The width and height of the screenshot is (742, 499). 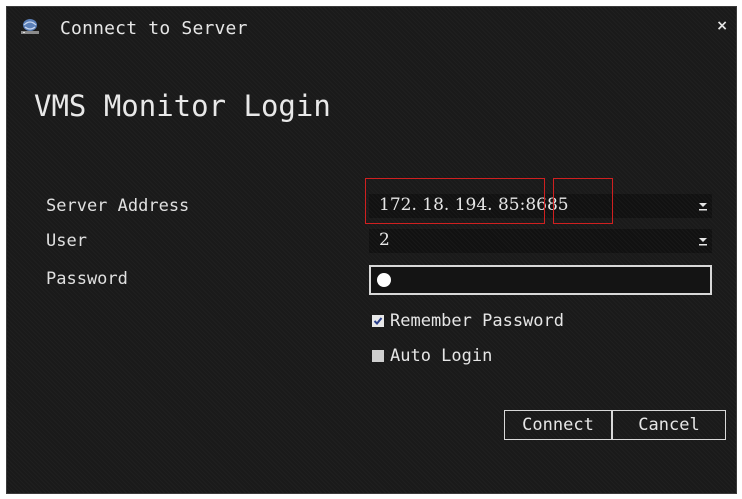 I want to click on page-title: VMS Monitor Login, so click(x=182, y=106).